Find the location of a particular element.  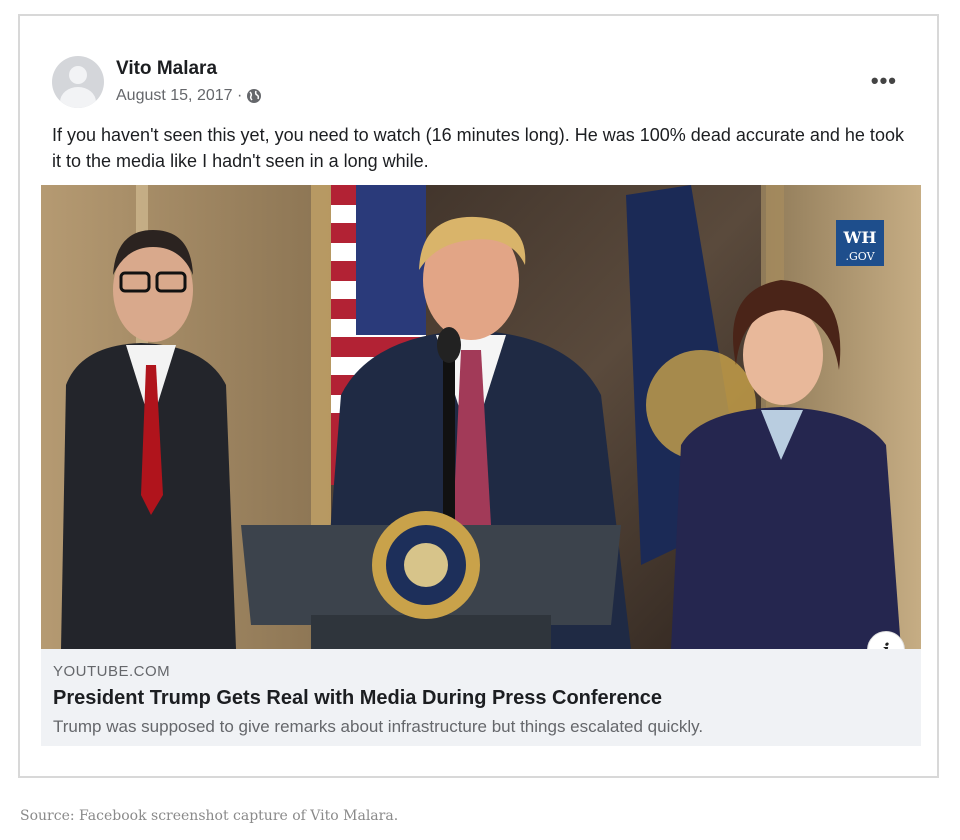

post-meta: August 15, 2017 · is located at coordinates (189, 96).